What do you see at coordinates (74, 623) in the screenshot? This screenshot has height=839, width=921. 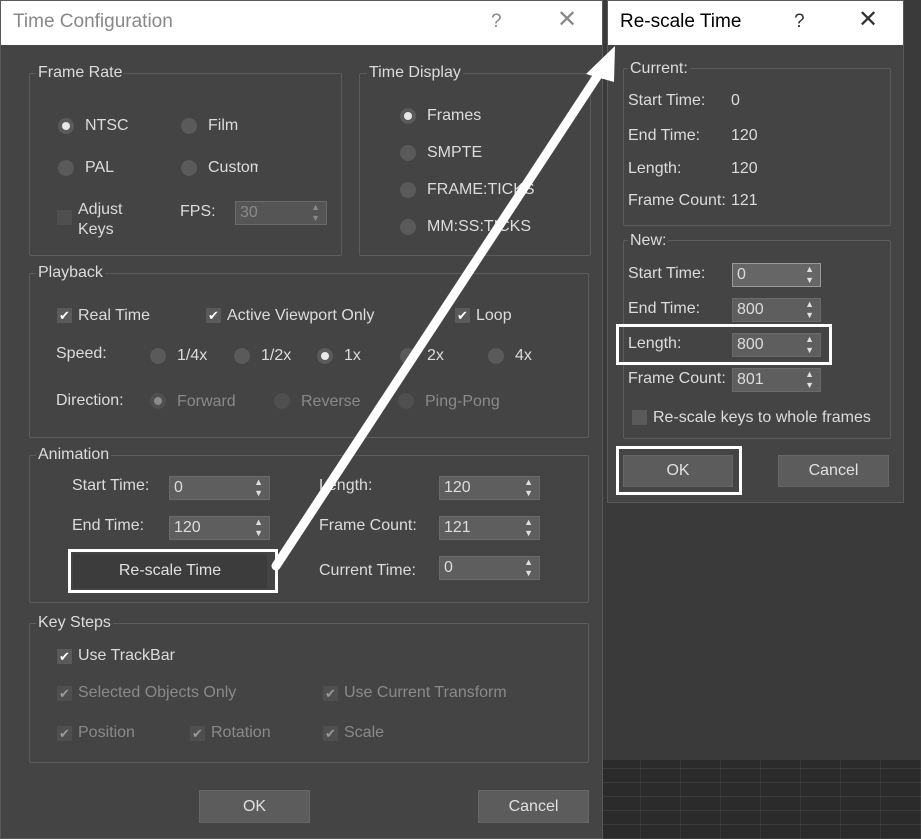 I see `key-steps-label: Key Steps` at bounding box center [74, 623].